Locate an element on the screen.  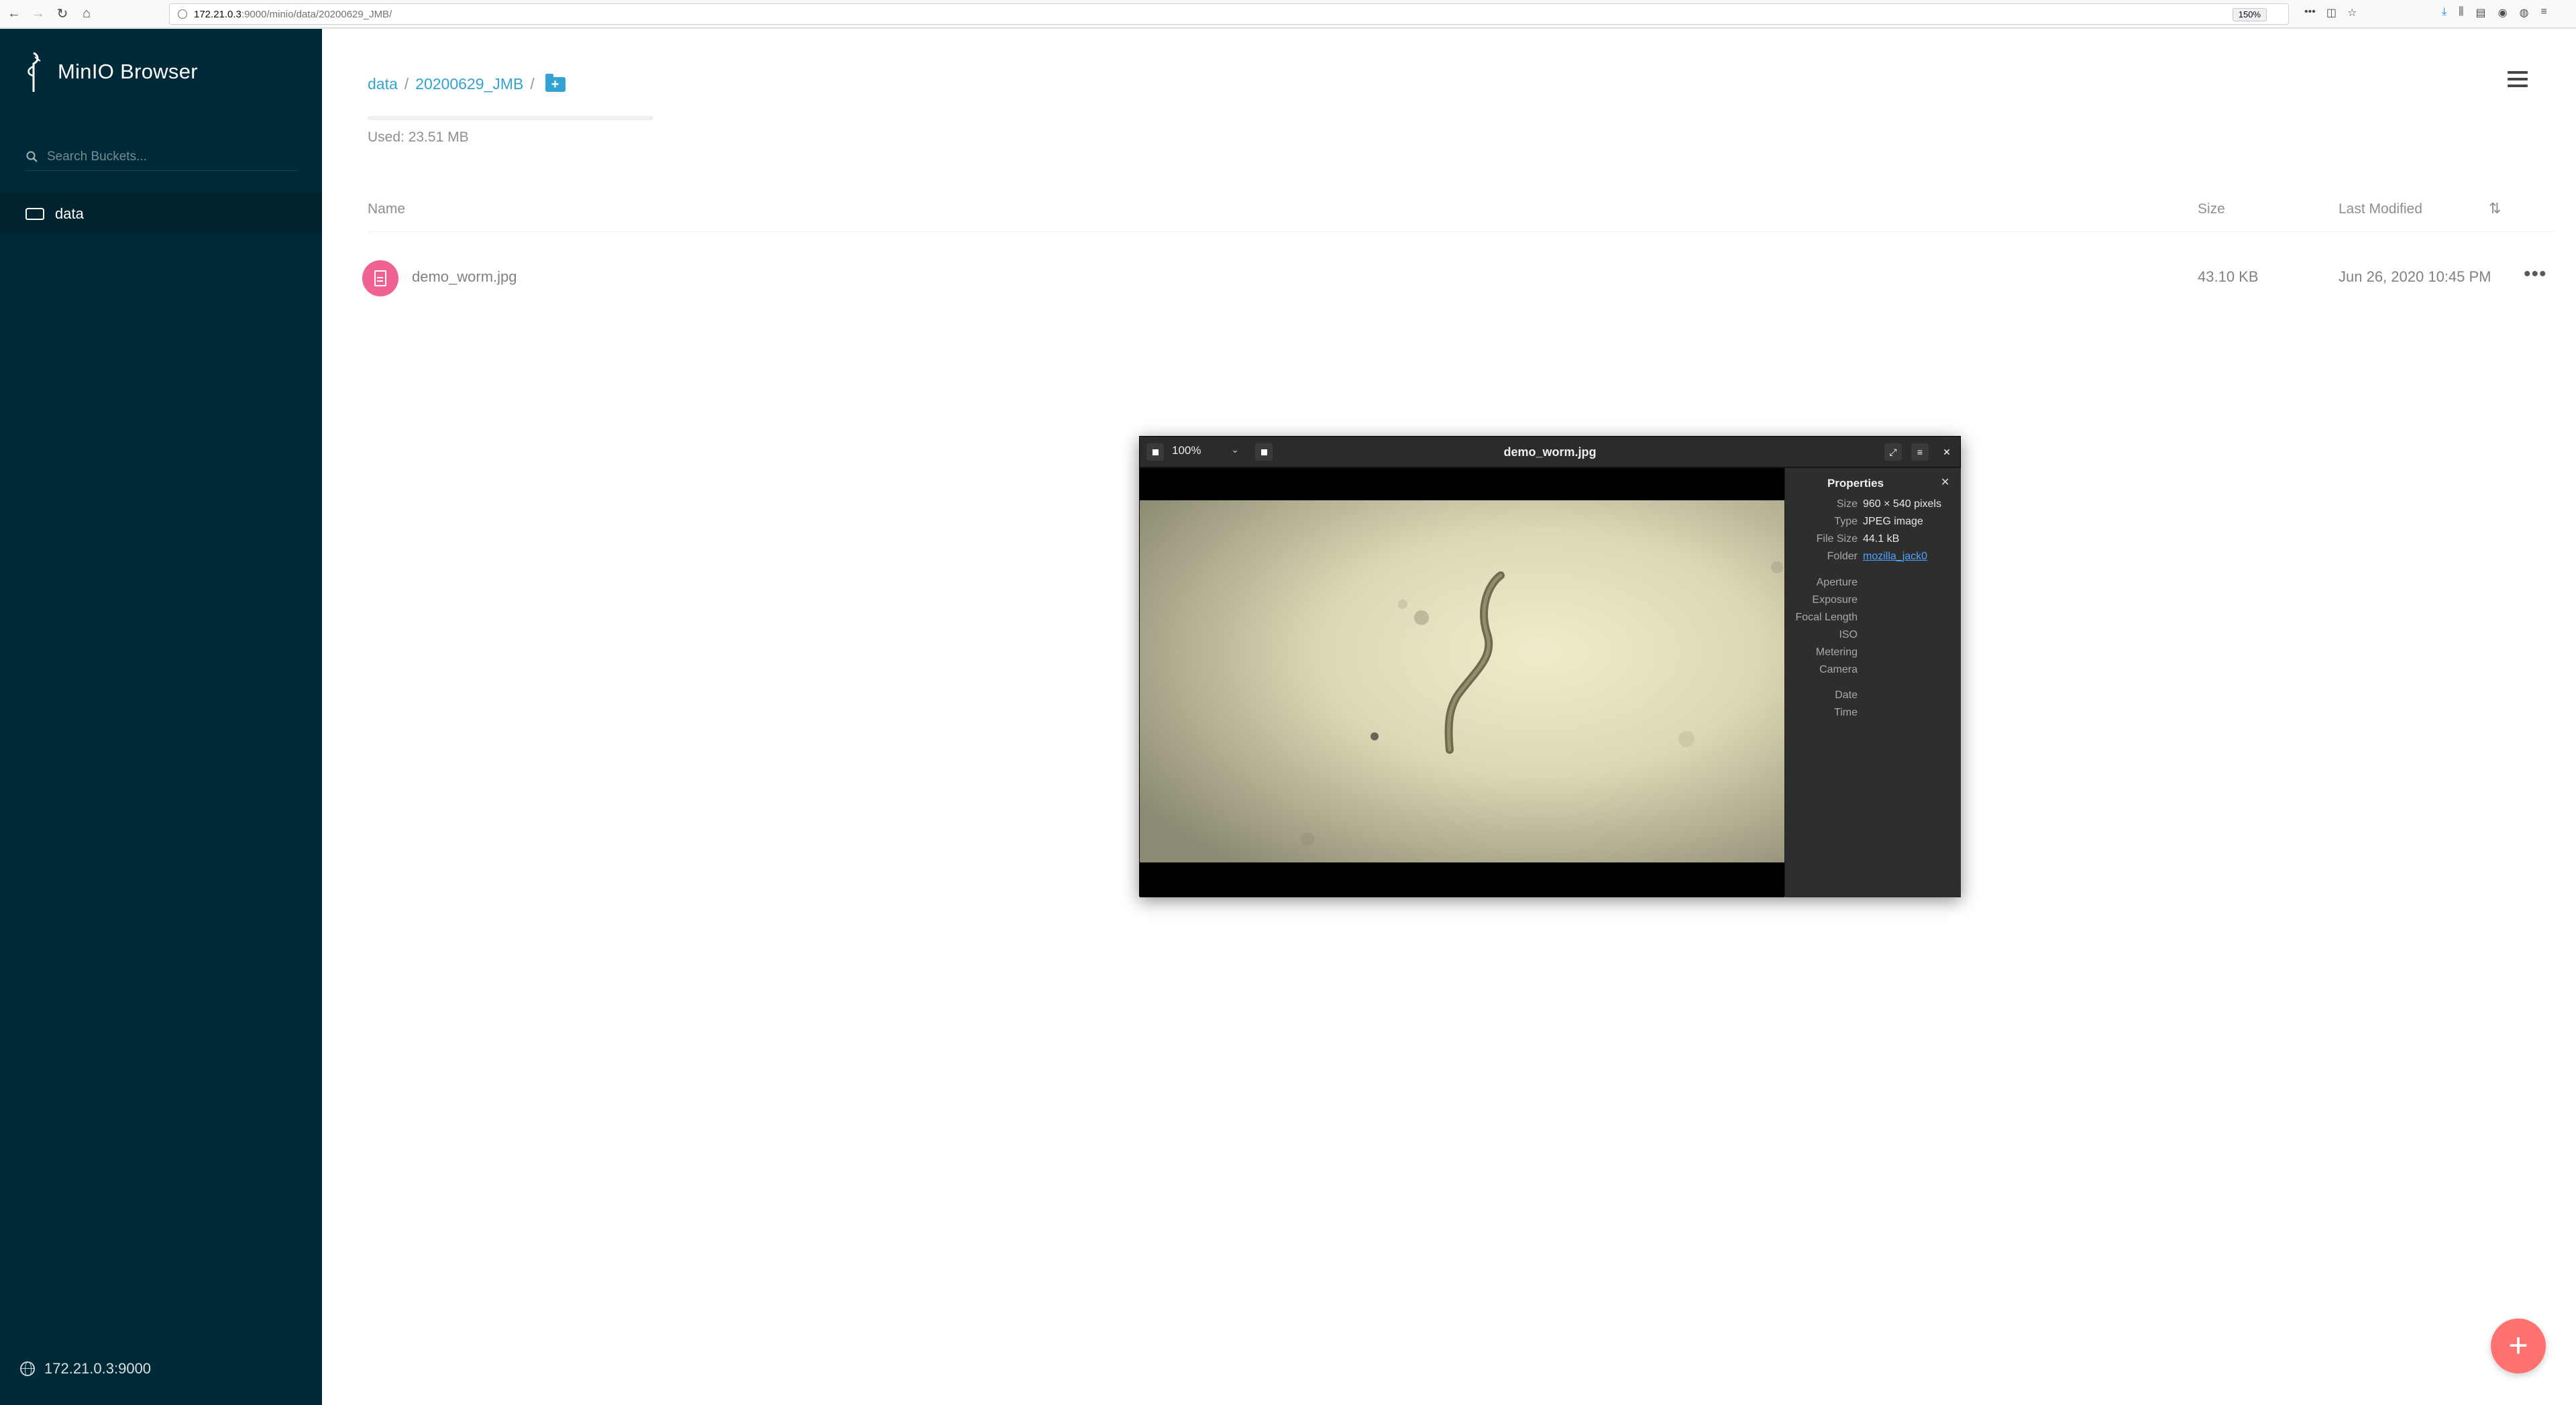
property-date: Date is located at coordinates (1846, 695).